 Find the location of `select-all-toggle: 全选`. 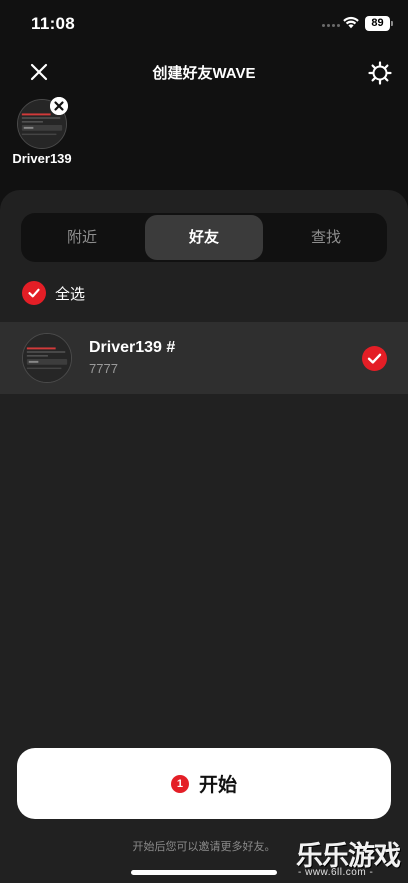

select-all-toggle: 全选 is located at coordinates (53, 293).